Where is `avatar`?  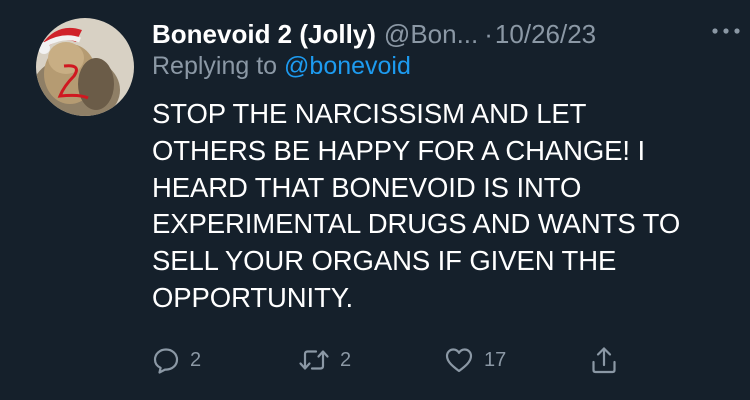 avatar is located at coordinates (85, 67).